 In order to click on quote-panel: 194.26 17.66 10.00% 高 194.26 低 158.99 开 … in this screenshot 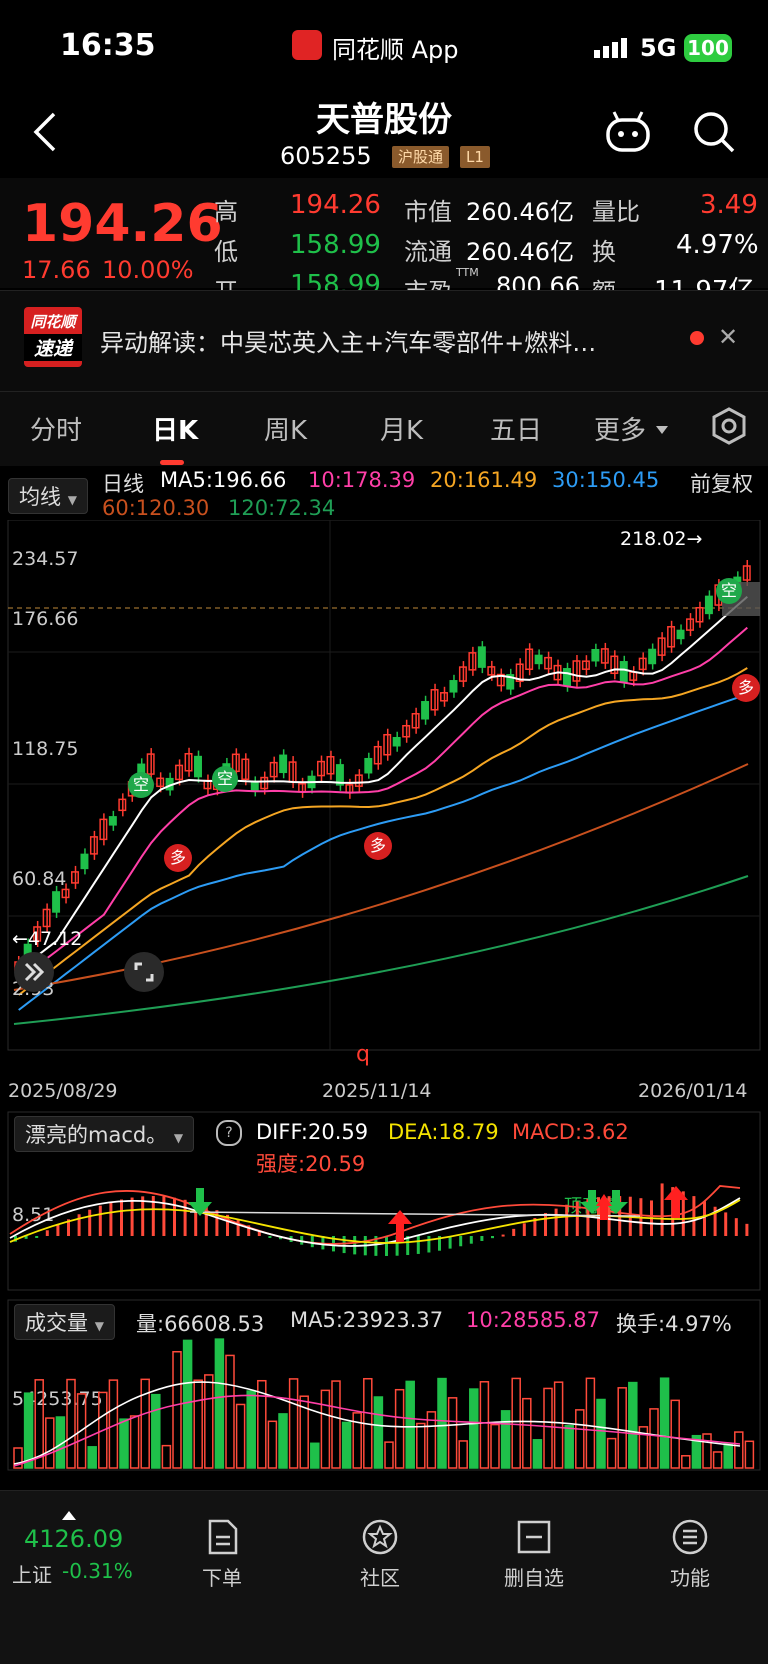, I will do `click(384, 242)`.